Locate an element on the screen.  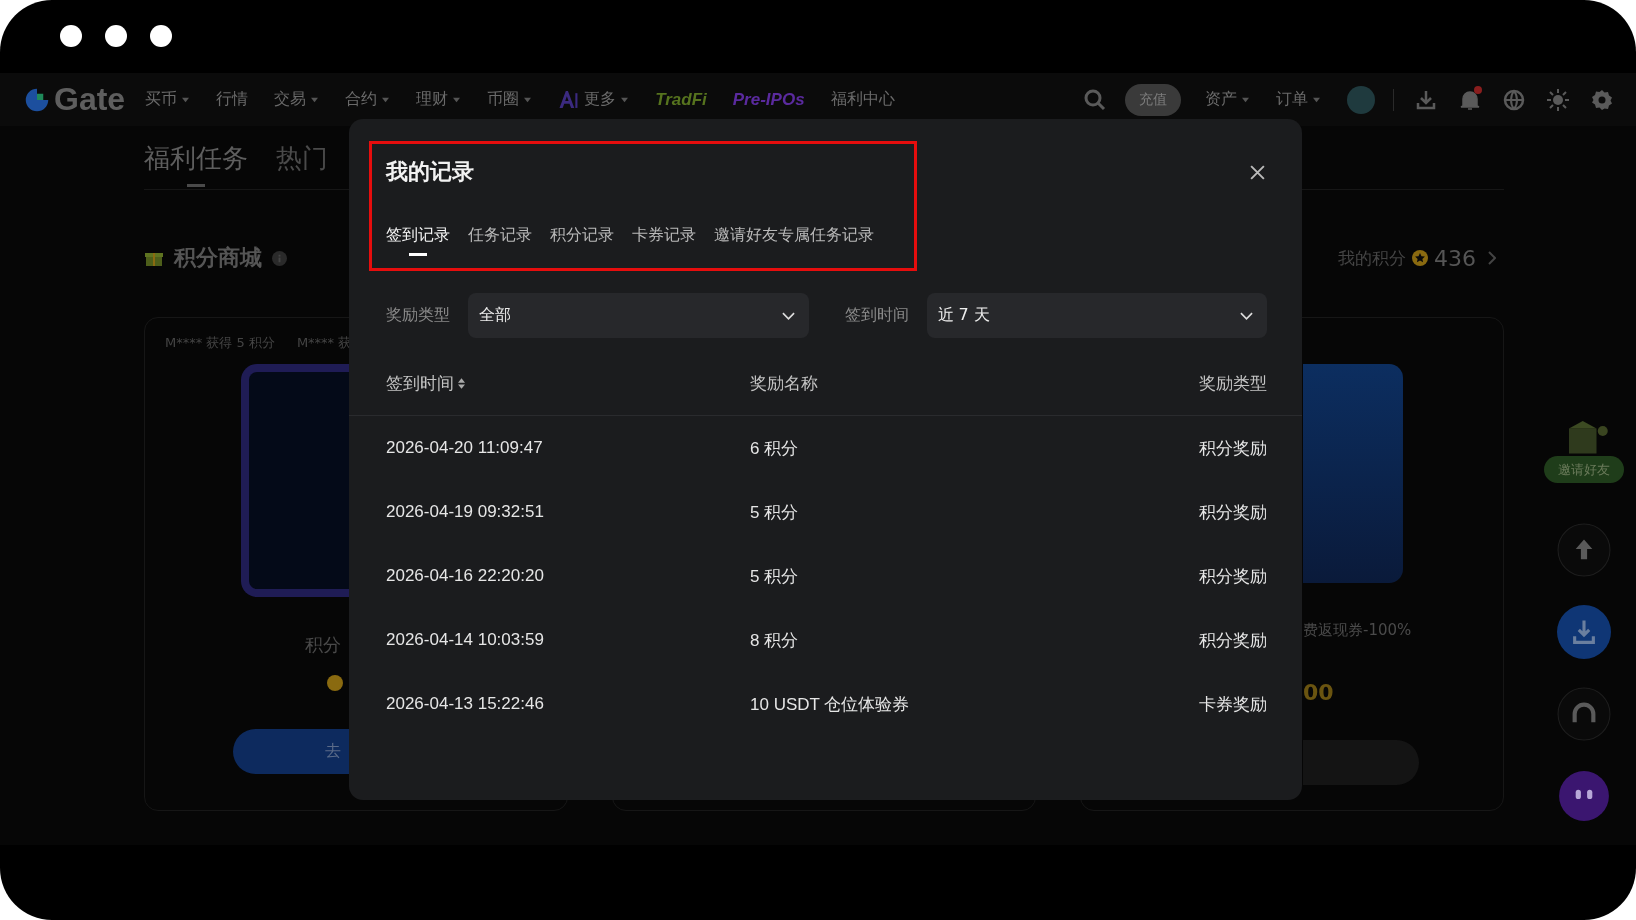
filter-dropdown: 近 7 天 is located at coordinates (1096, 315).